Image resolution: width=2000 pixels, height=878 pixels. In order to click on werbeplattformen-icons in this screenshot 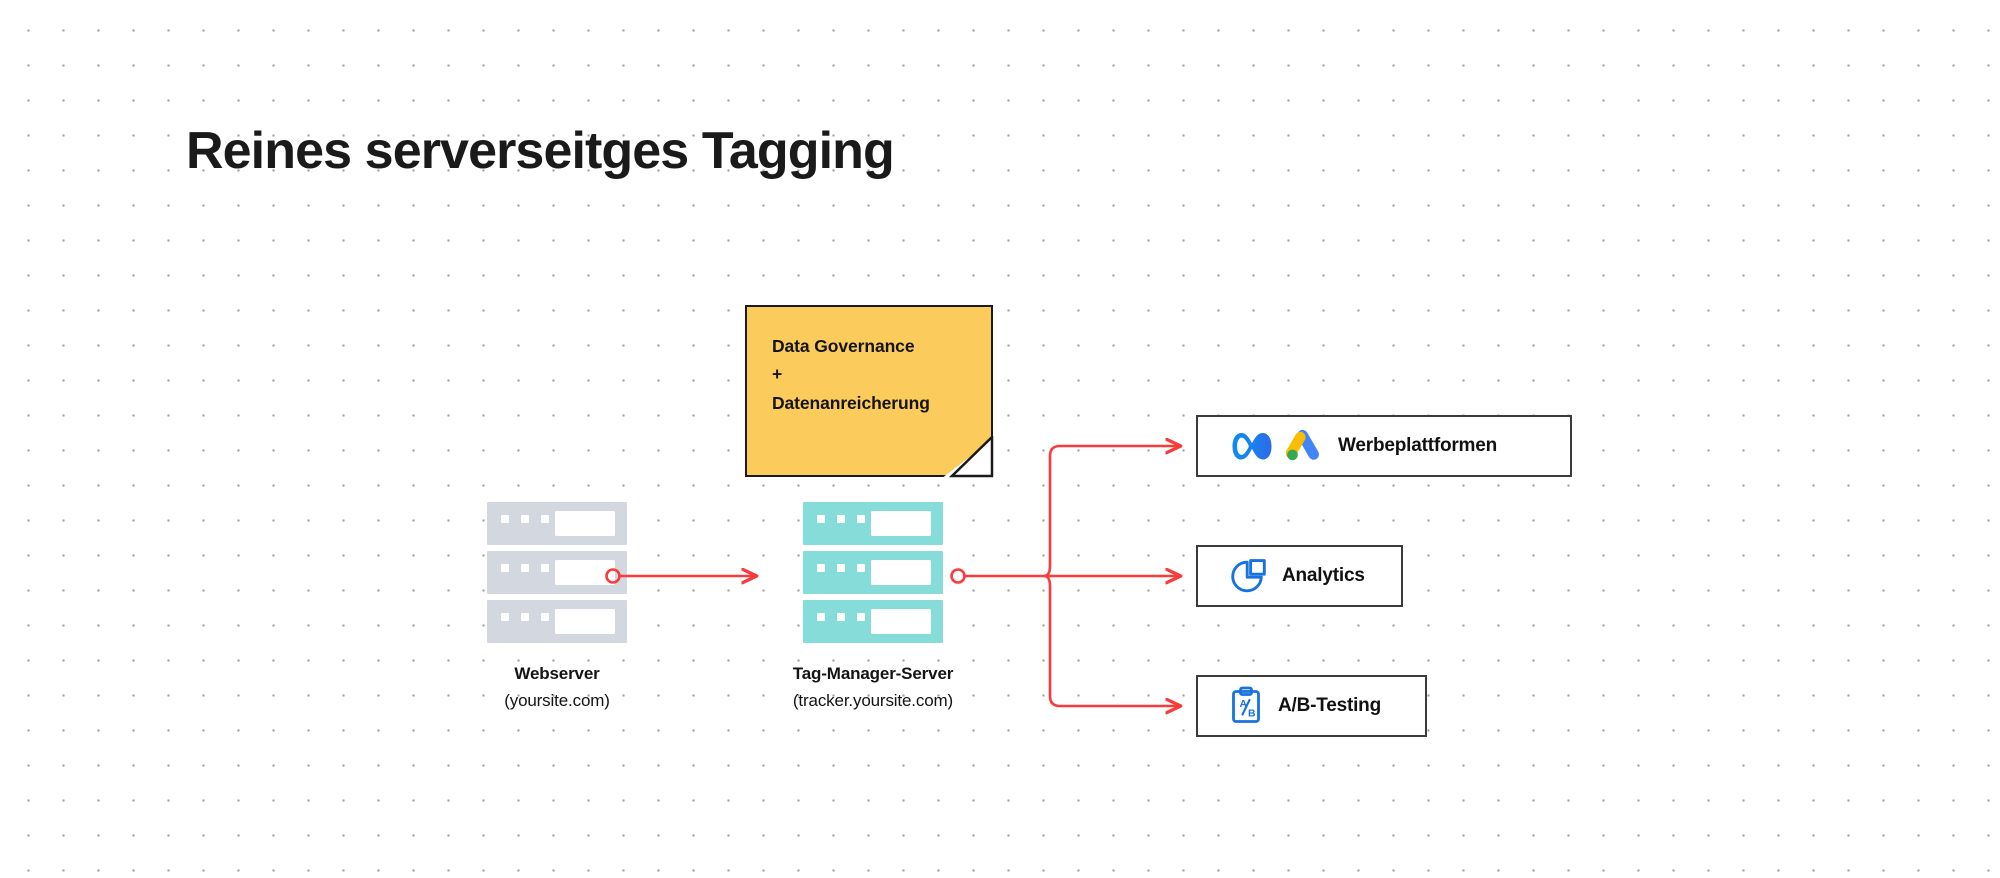, I will do `click(1276, 446)`.